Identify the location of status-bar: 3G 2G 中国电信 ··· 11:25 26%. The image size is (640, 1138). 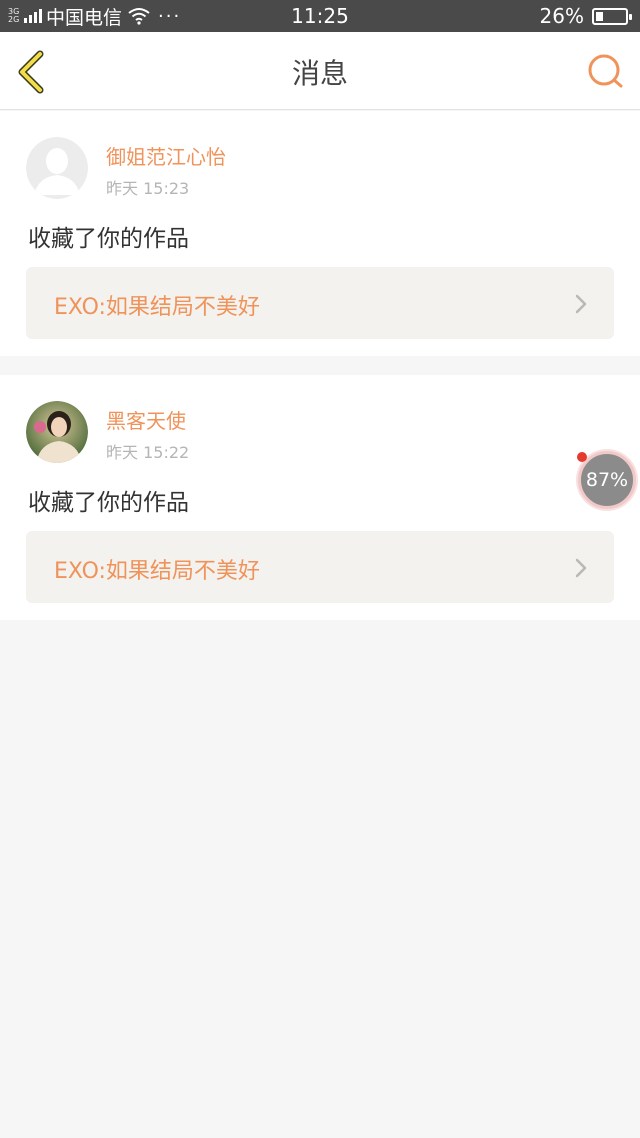
(320, 16).